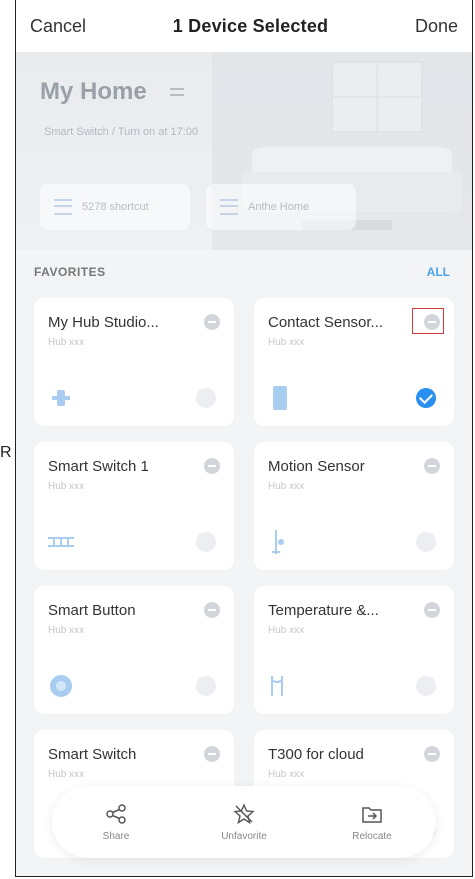  Describe the element at coordinates (6, 452) in the screenshot. I see `side-letter: R` at that location.